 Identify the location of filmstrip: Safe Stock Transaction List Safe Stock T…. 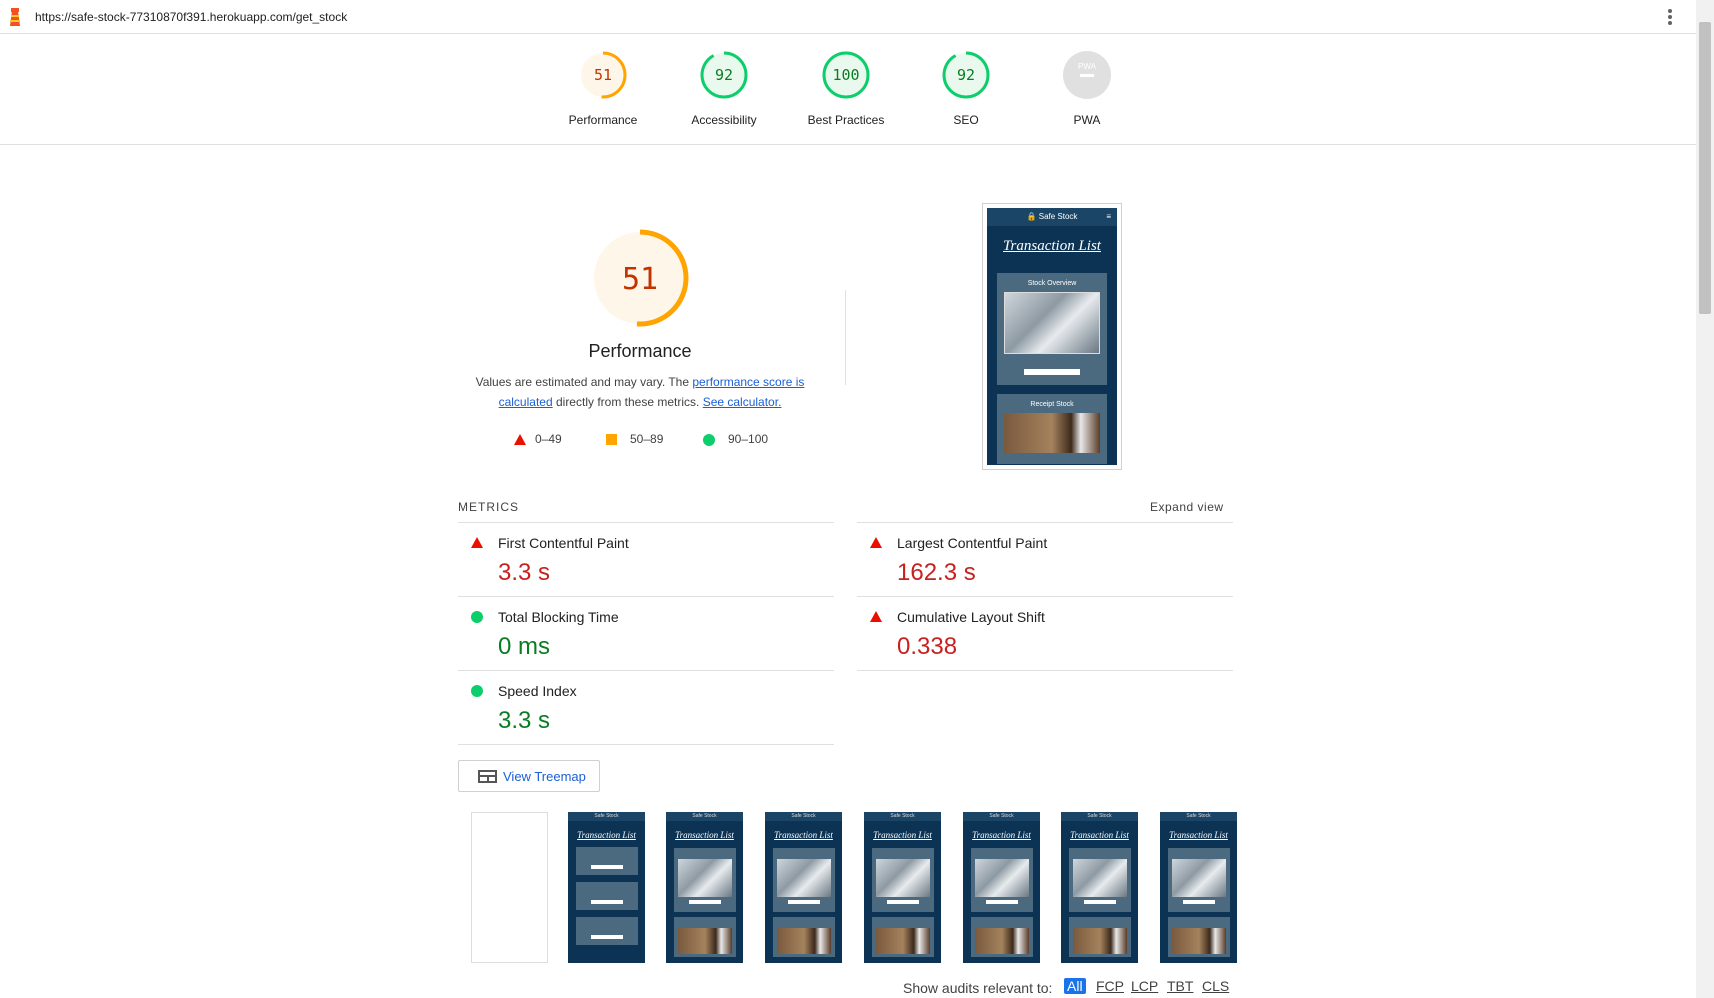
(854, 887).